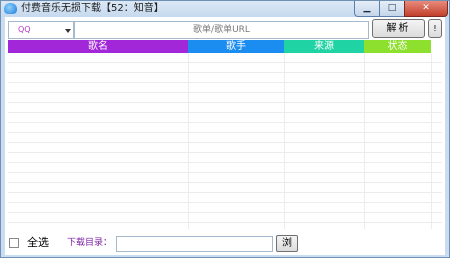 The width and height of the screenshot is (450, 258). What do you see at coordinates (92, 8) in the screenshot?
I see `window-title: 付费音乐无损下载【52：知音】` at bounding box center [92, 8].